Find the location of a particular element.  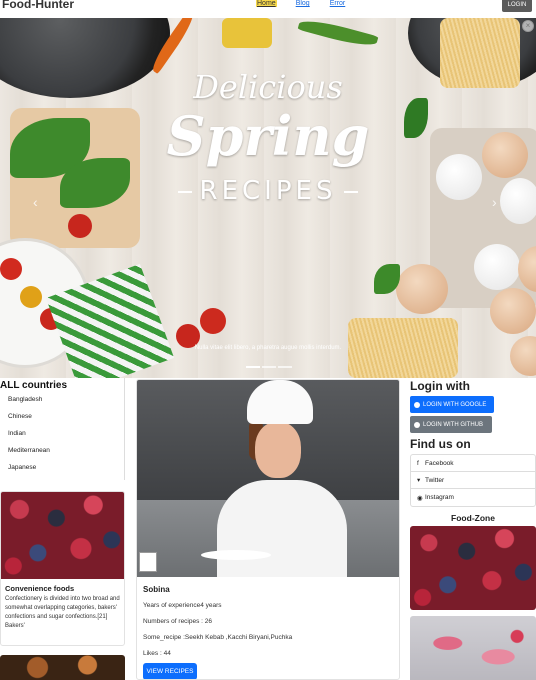

google-icon is located at coordinates (417, 404).